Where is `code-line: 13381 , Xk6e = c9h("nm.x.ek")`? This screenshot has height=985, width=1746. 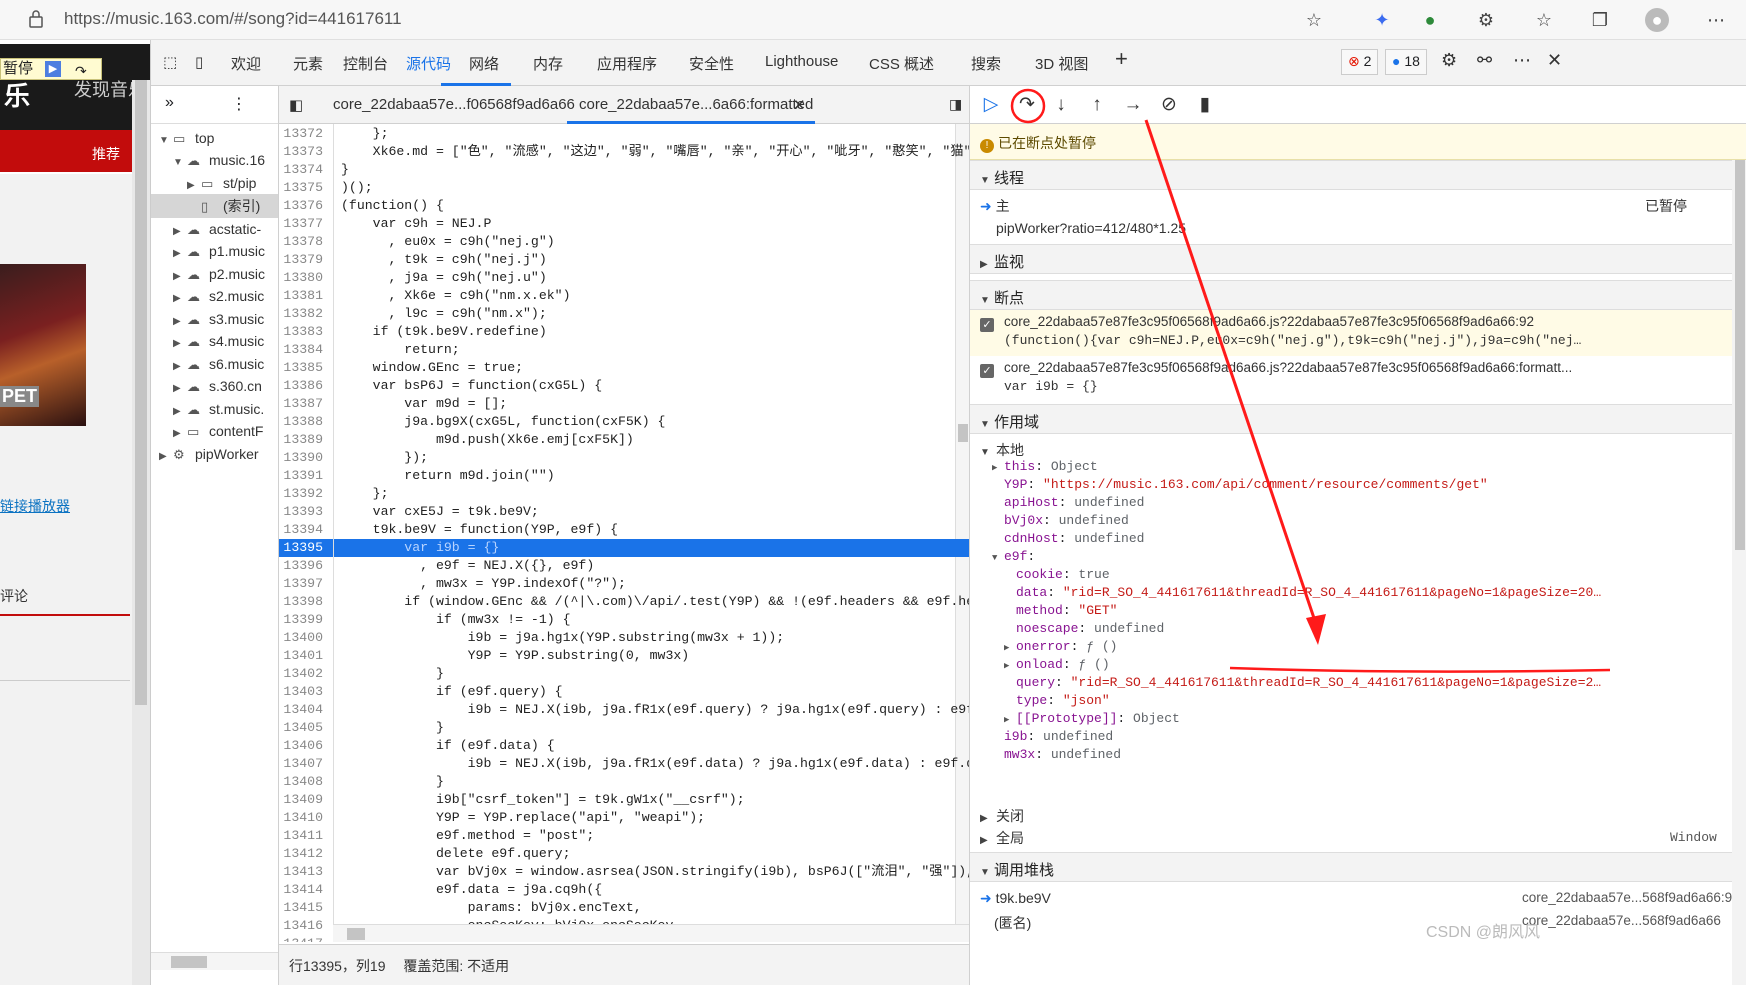
code-line: 13381 , Xk6e = c9h("nm.x.ek") is located at coordinates (624, 296).